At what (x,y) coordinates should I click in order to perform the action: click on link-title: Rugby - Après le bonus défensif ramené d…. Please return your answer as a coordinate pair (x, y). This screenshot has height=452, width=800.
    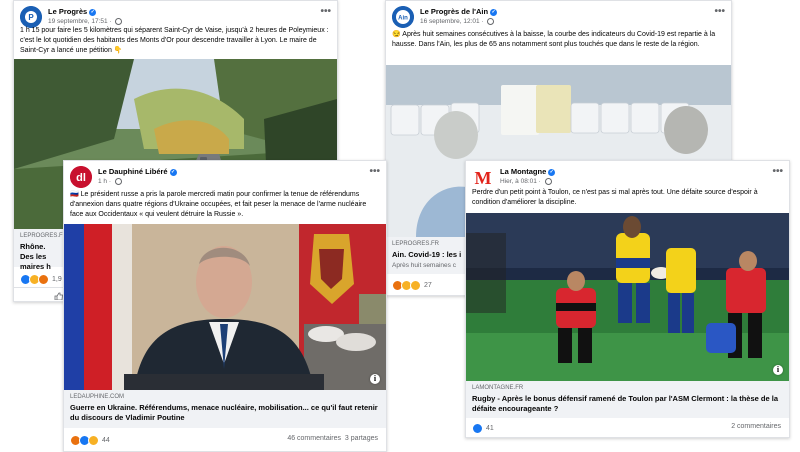
    Looking at the image, I should click on (626, 404).